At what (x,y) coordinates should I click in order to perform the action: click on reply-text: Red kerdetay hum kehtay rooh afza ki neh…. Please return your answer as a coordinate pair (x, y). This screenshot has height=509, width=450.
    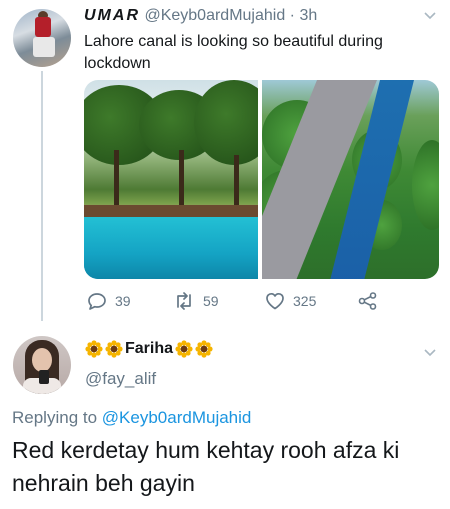
    Looking at the image, I should click on (206, 466).